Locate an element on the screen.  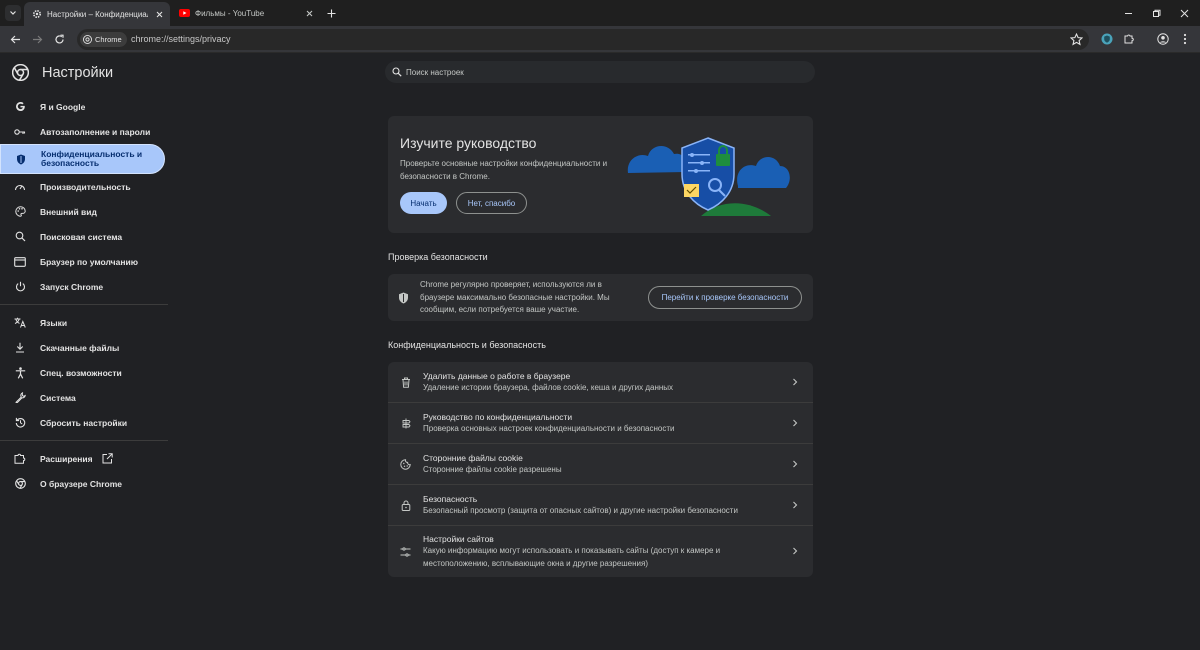
sidebar-item-languages: Языки is located at coordinates (84, 322).